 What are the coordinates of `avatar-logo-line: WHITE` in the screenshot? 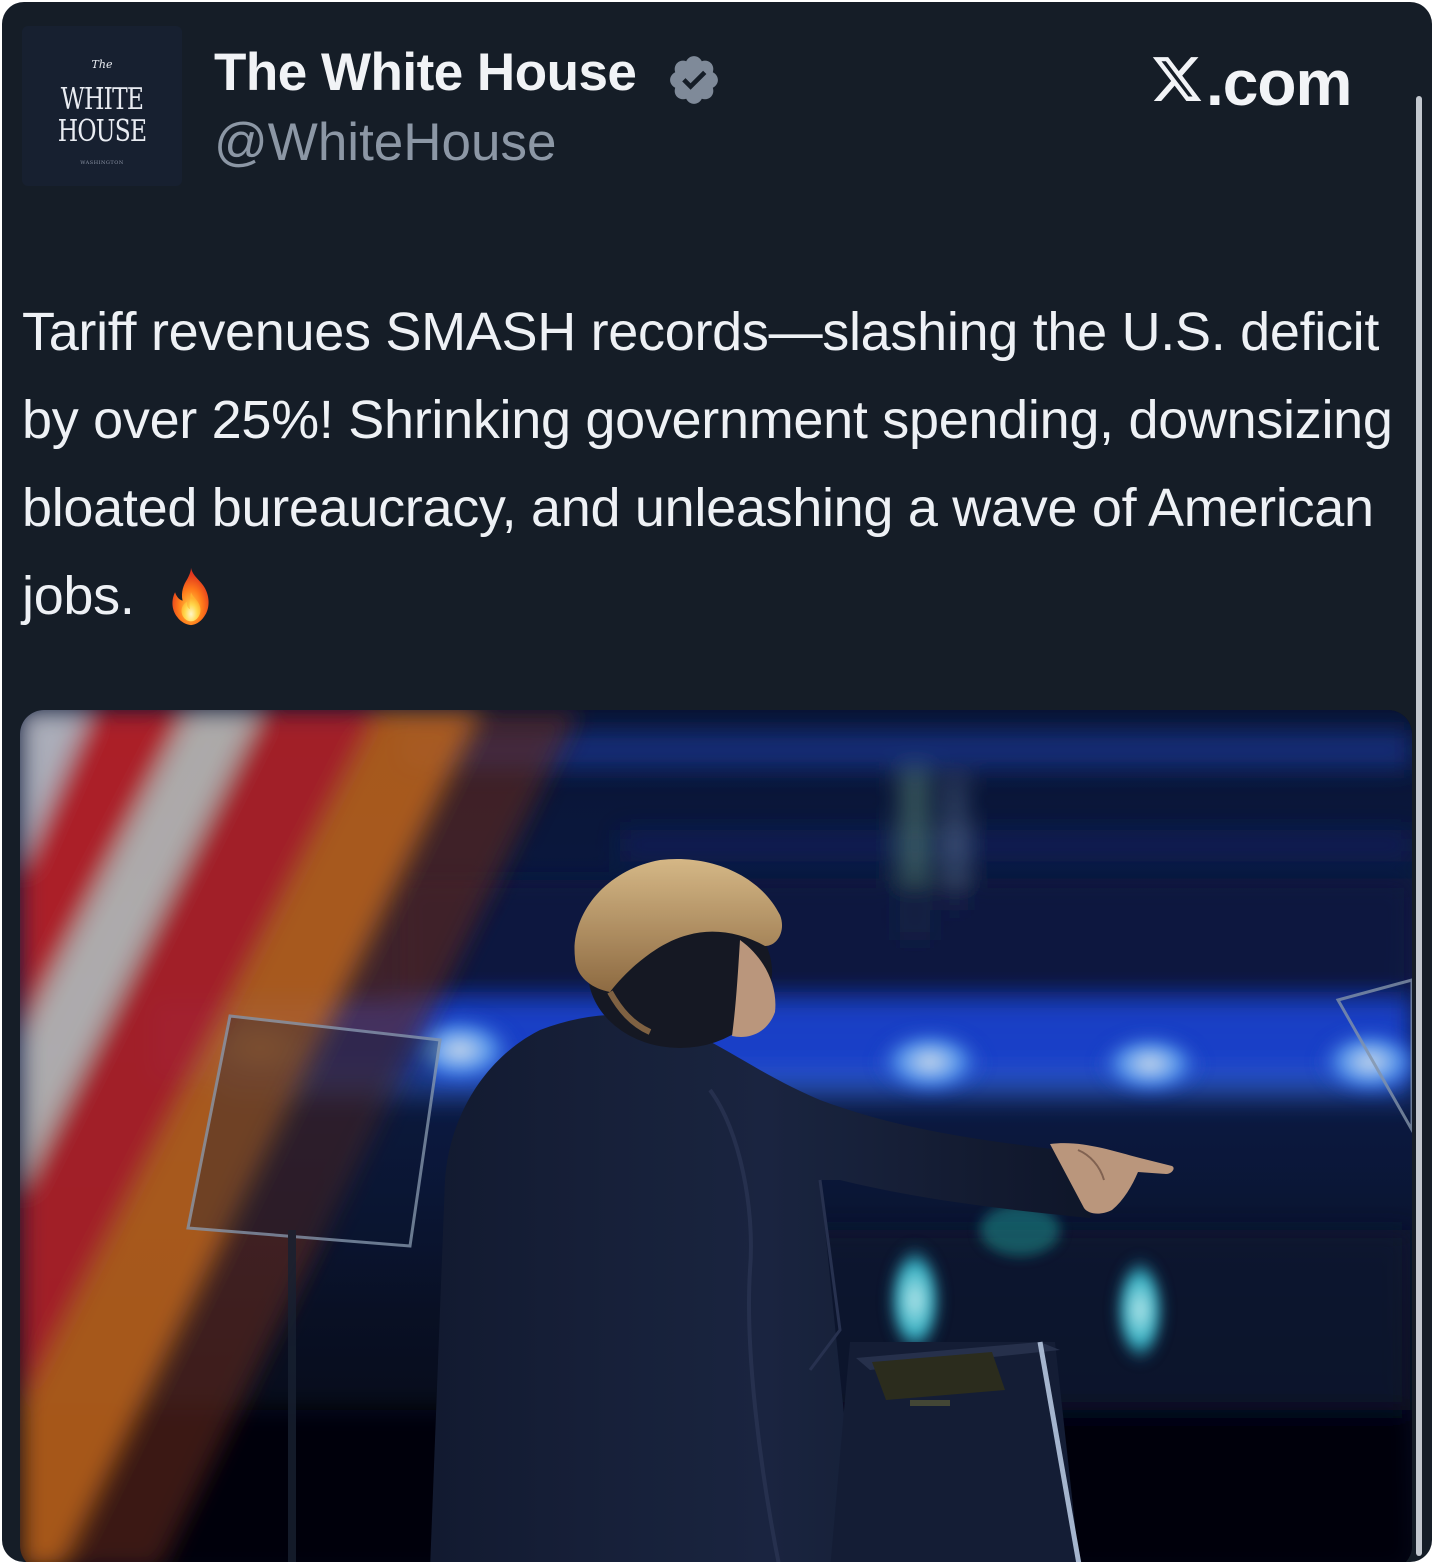 It's located at (102, 99).